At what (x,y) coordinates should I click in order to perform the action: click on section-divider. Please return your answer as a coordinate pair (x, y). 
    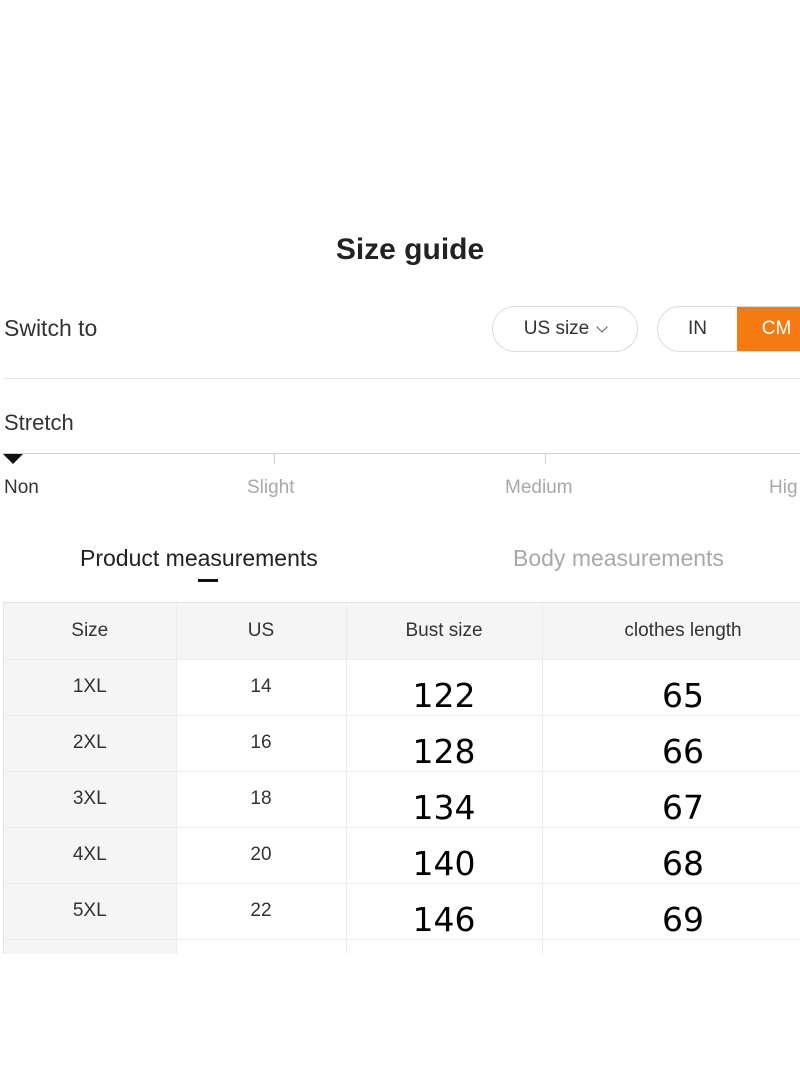
    Looking at the image, I should click on (401, 378).